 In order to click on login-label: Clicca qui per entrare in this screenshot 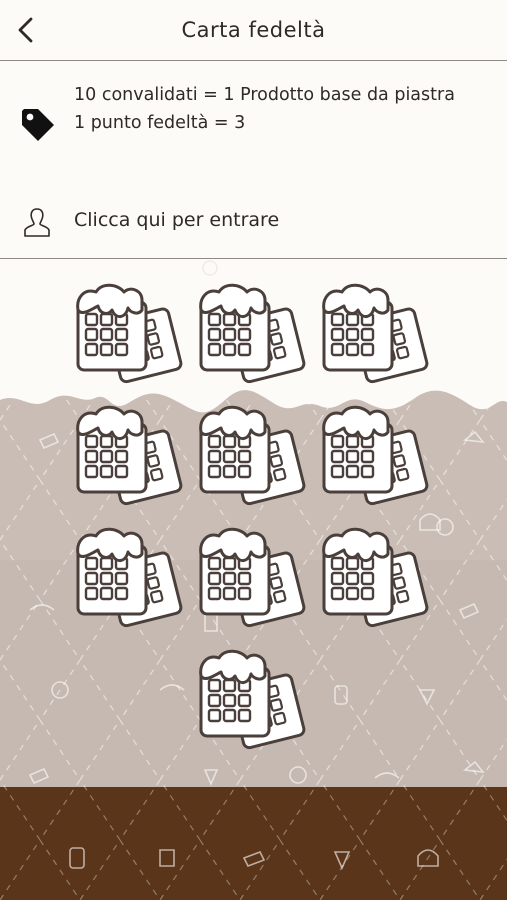, I will do `click(177, 220)`.